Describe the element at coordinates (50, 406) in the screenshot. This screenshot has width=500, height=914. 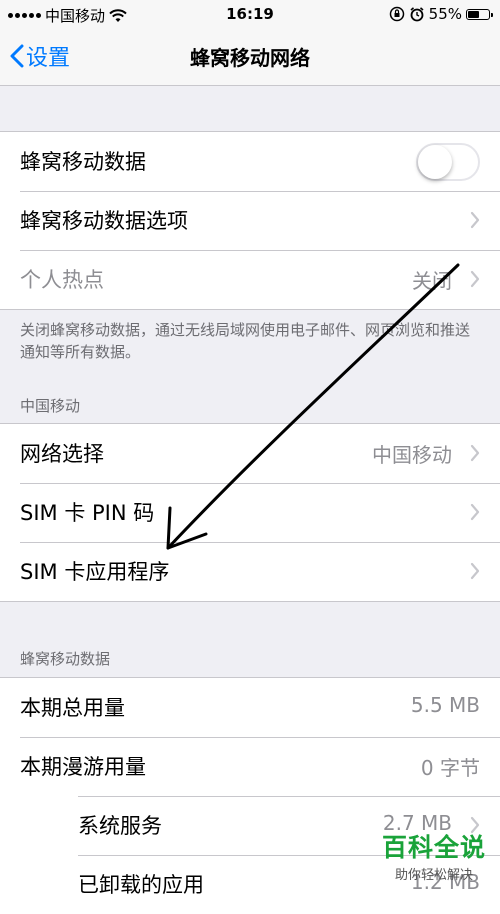
I see `carrier-section-header: 中国移动` at that location.